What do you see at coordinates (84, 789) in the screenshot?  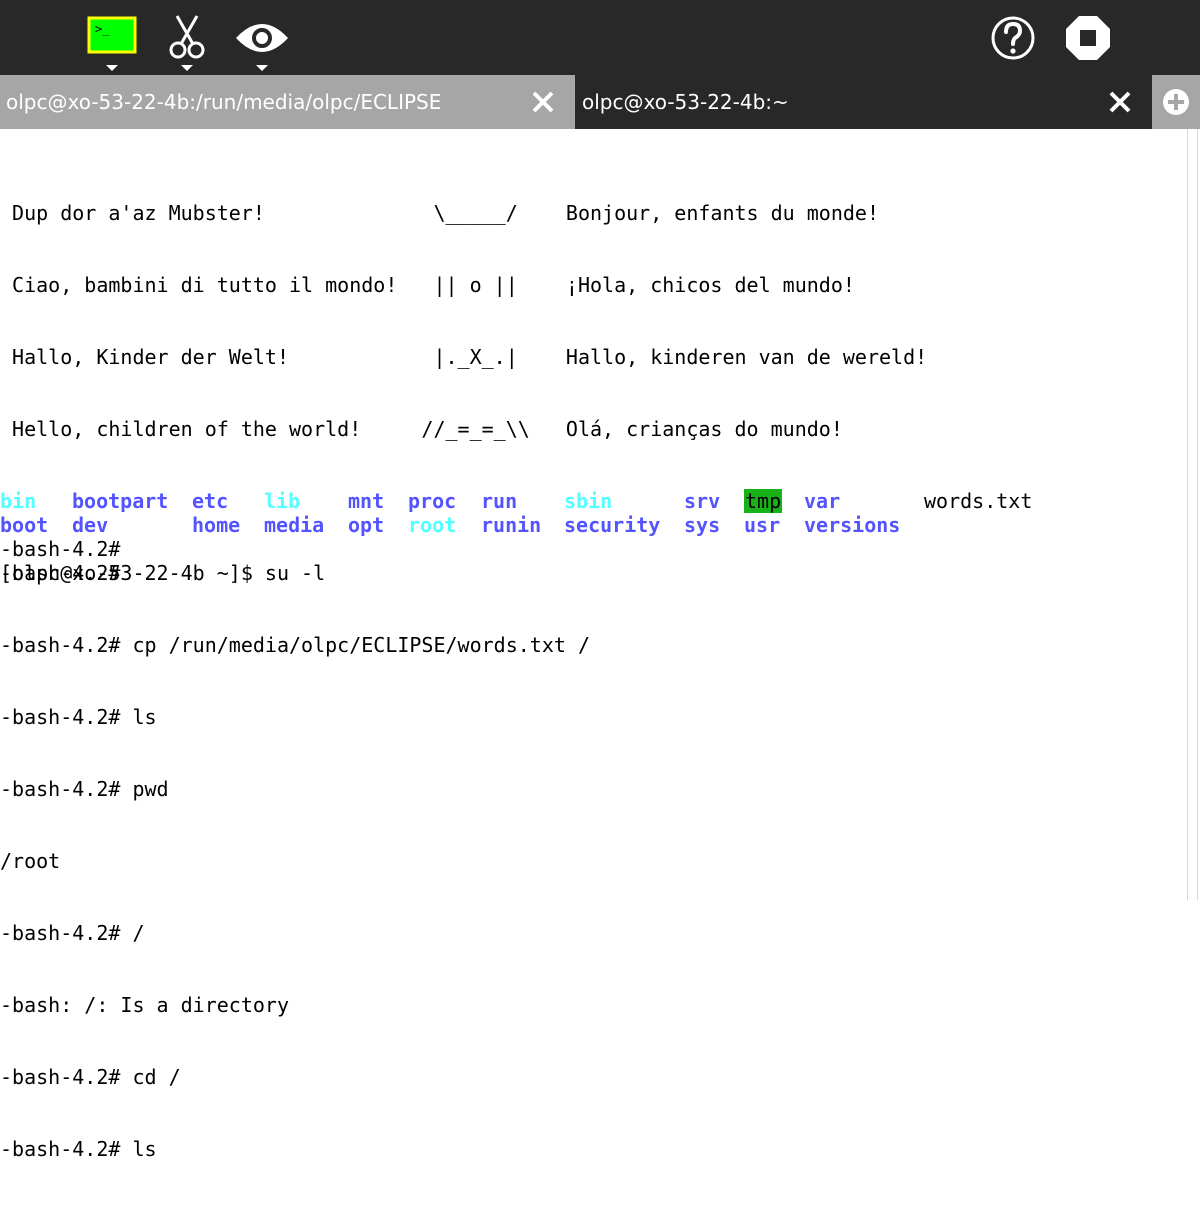 I see `terminal-line: -bash-4.2# pwd` at bounding box center [84, 789].